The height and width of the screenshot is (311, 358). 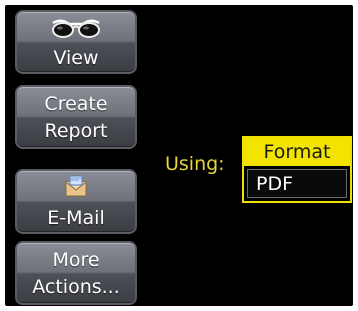 I want to click on format-header: Format, so click(x=297, y=152).